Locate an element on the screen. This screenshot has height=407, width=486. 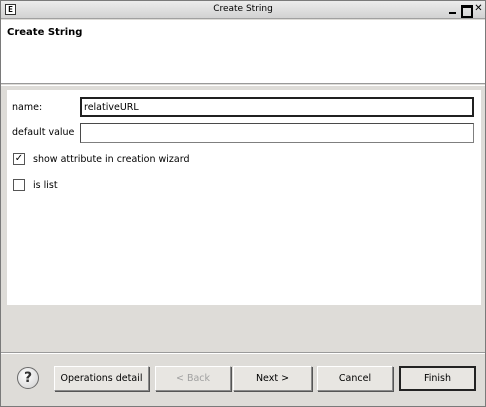
name-field is located at coordinates (277, 107).